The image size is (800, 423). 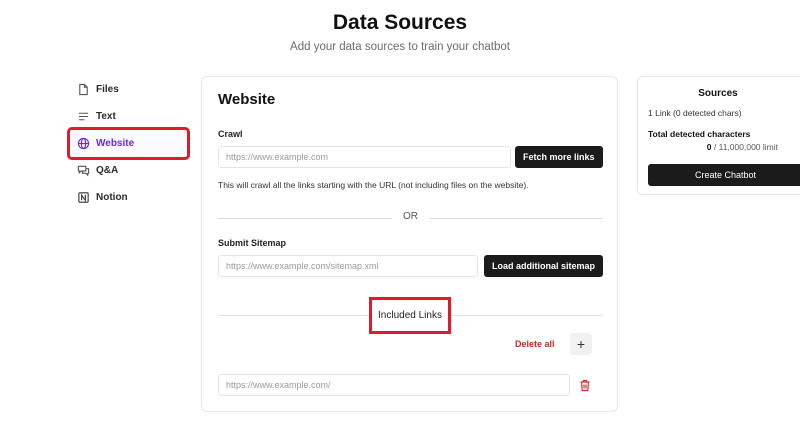 I want to click on sources-summary: 1 Link (0 detected chars), so click(x=695, y=113).